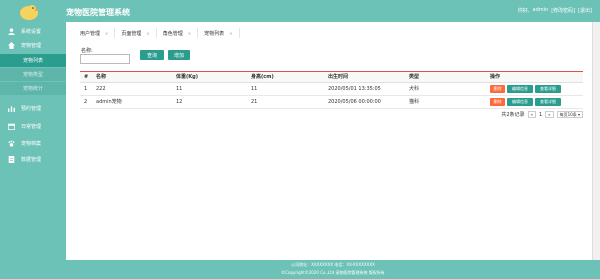  Describe the element at coordinates (11, 109) in the screenshot. I see `chart-icon` at that location.